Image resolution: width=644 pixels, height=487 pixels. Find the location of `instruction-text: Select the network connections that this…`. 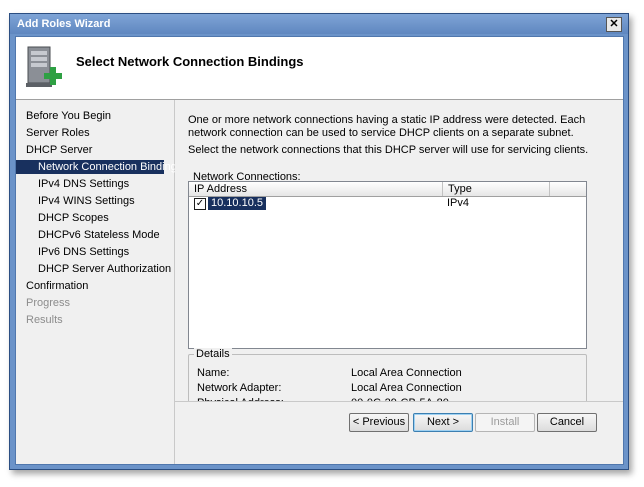

instruction-text: Select the network connections that this… is located at coordinates (388, 150).